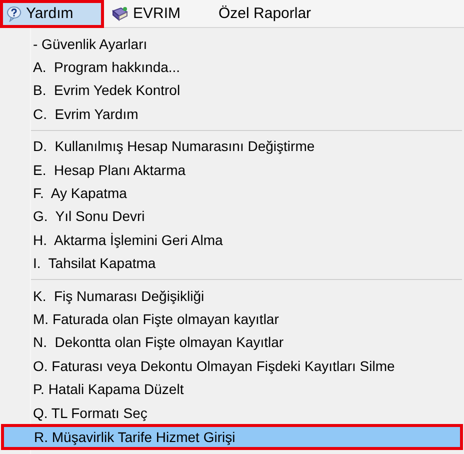 The height and width of the screenshot is (454, 464). What do you see at coordinates (232, 437) in the screenshot?
I see `menu-item: R. Müşavirlik Tarife Hizmet Girişi` at bounding box center [232, 437].